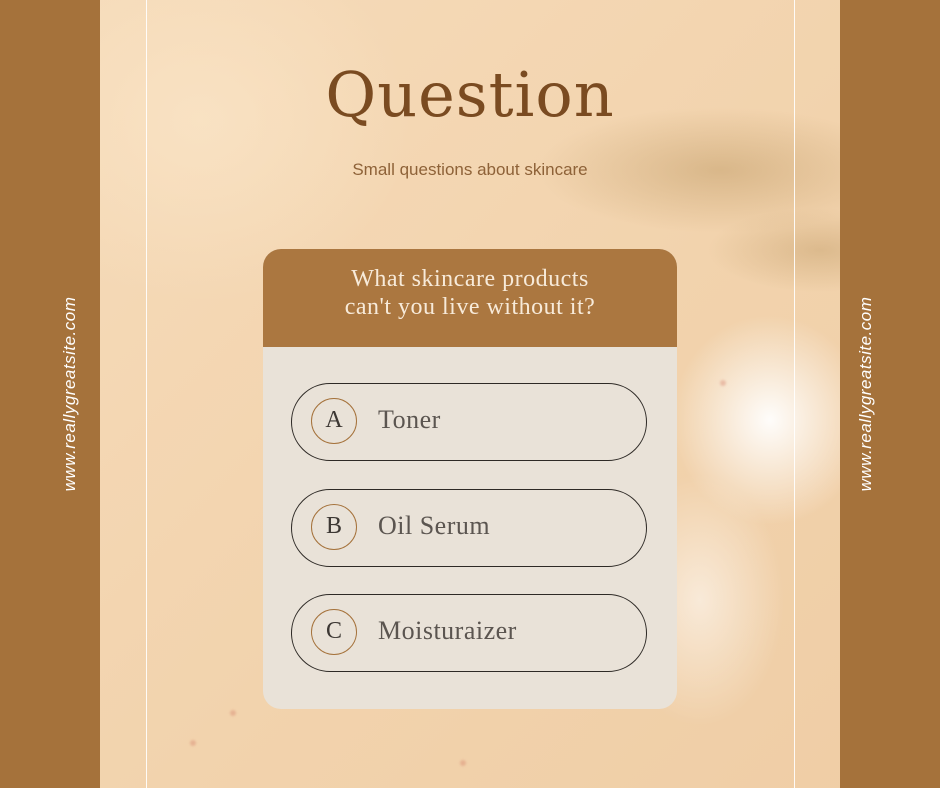  Describe the element at coordinates (470, 279) in the screenshot. I see `question-text-line-1: What skincare products` at that location.